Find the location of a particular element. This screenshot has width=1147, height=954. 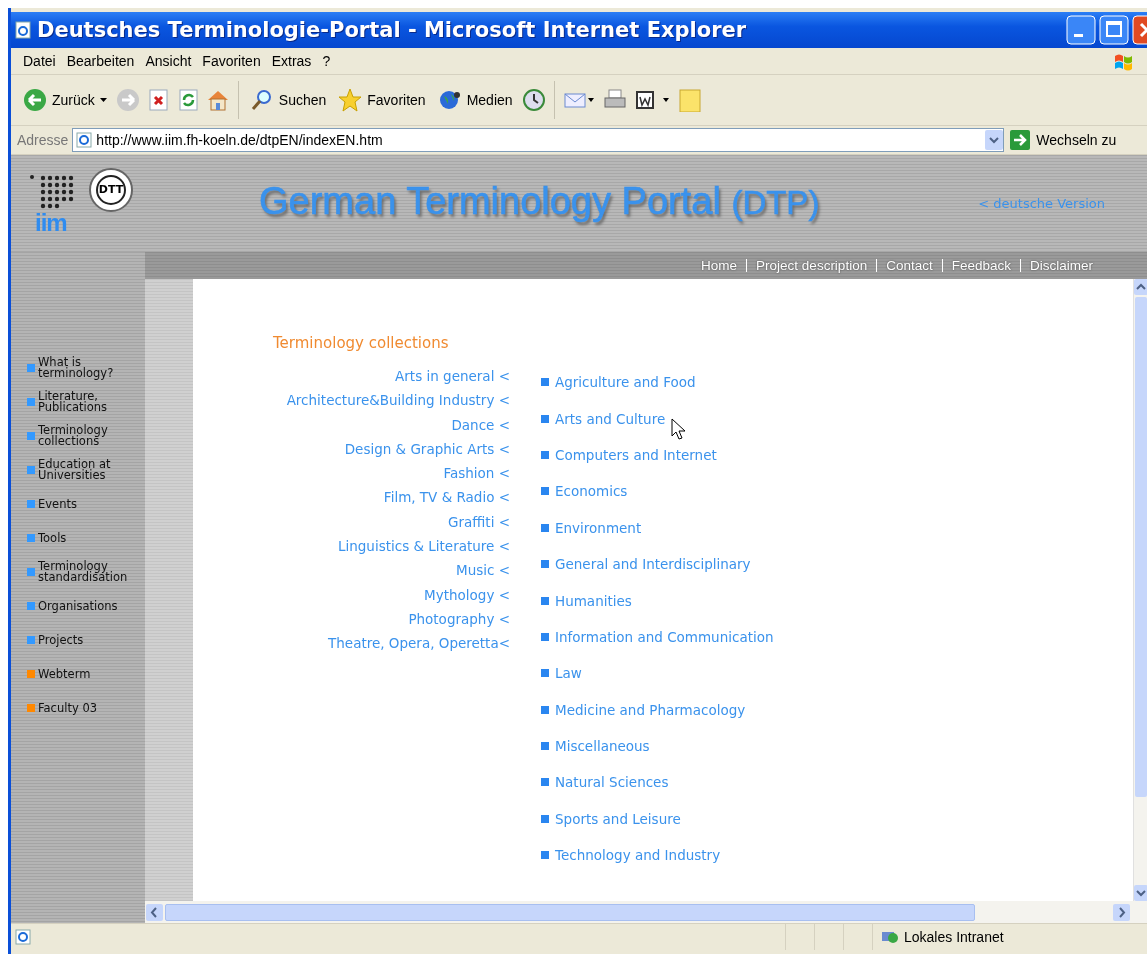

collection-link: Design & Graphic Arts < is located at coordinates (427, 449).